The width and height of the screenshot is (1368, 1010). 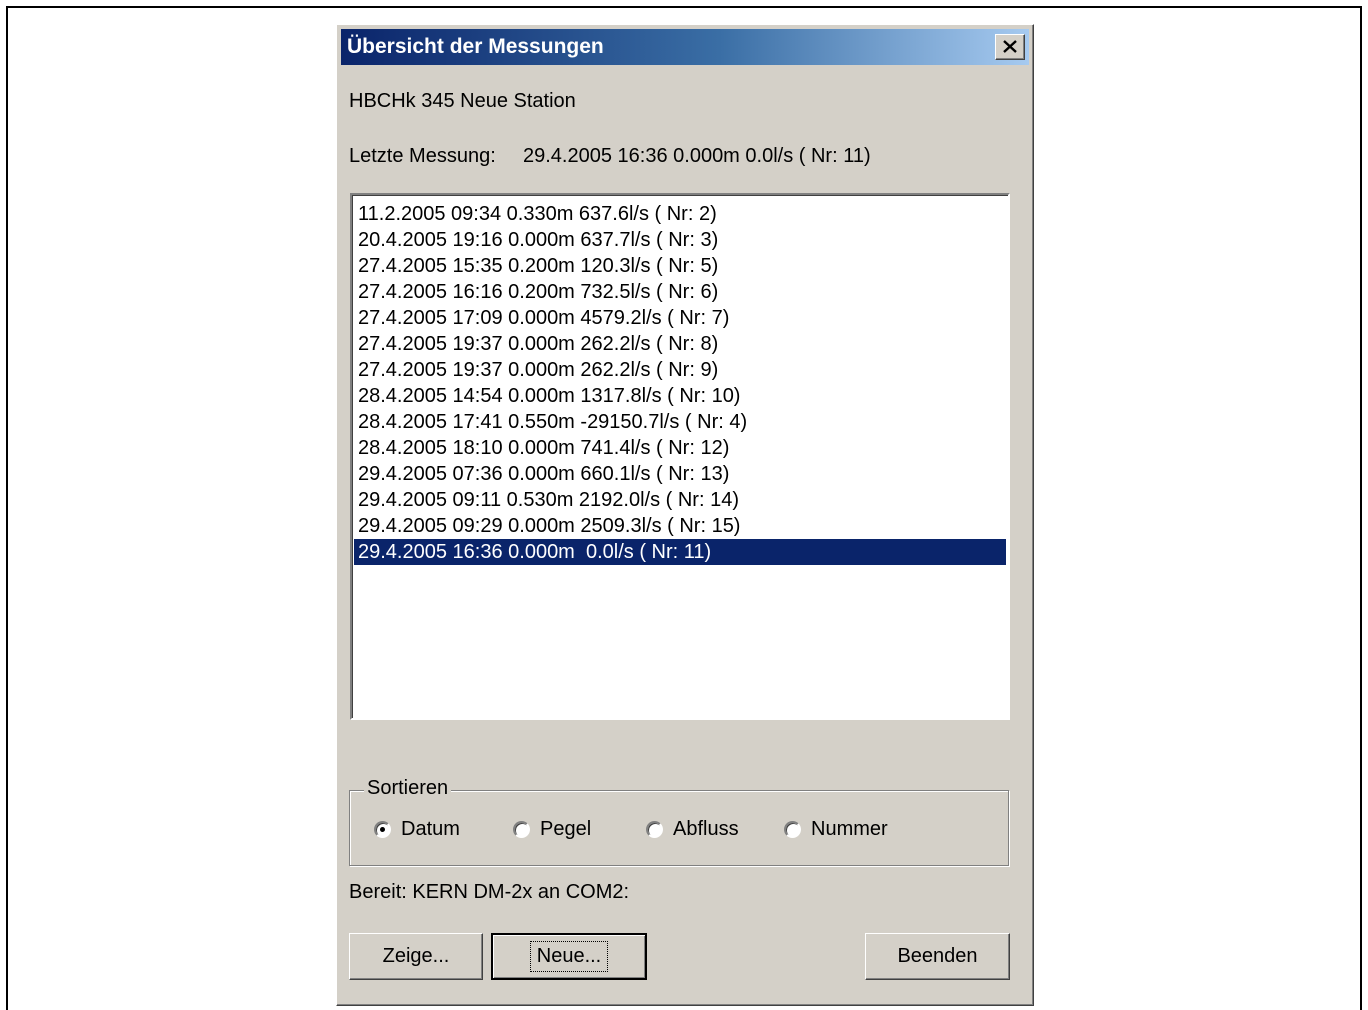 I want to click on list-item: 11.2.2005 09:34 0.330m 637.6l/s ( Nr: 2), so click(x=680, y=214).